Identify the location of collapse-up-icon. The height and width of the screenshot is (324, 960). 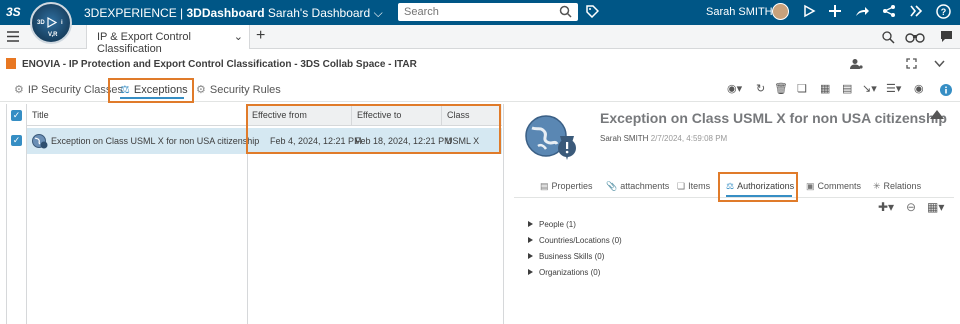
(937, 114).